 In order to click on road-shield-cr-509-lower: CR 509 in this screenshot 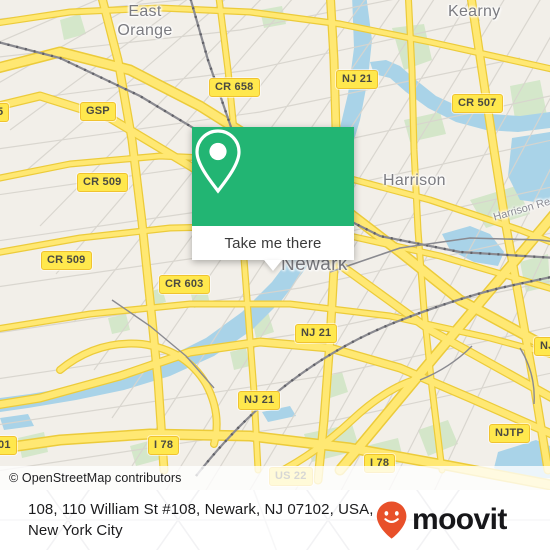, I will do `click(66, 260)`.